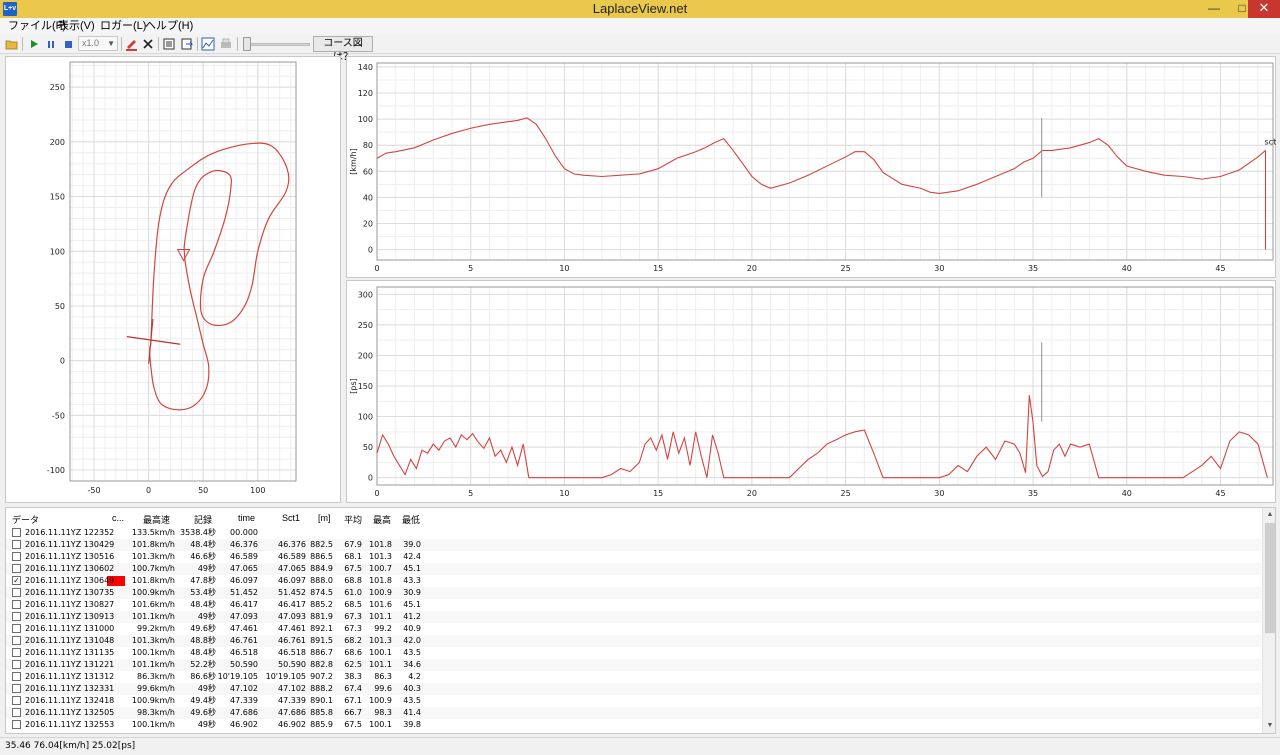 The width and height of the screenshot is (1280, 755). What do you see at coordinates (203, 664) in the screenshot?
I see `cell-record: 52.2秒` at bounding box center [203, 664].